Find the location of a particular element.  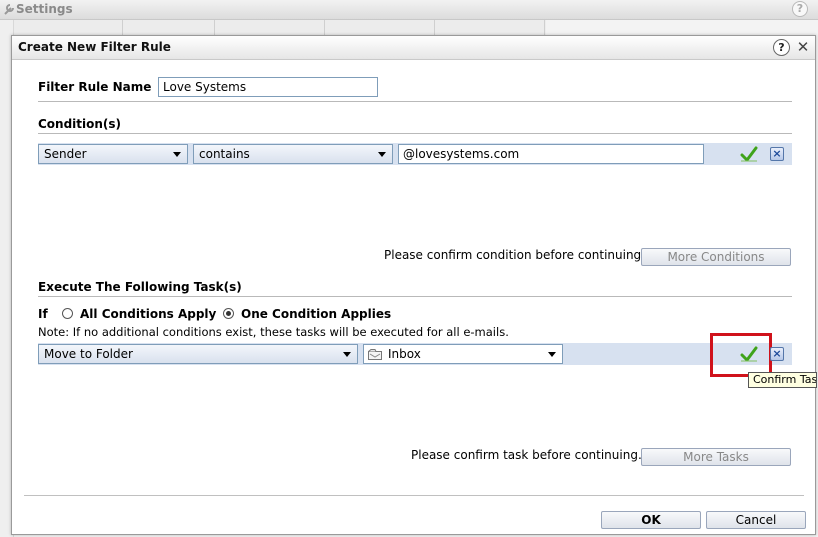

settings-help-icon: ? is located at coordinates (800, 9).